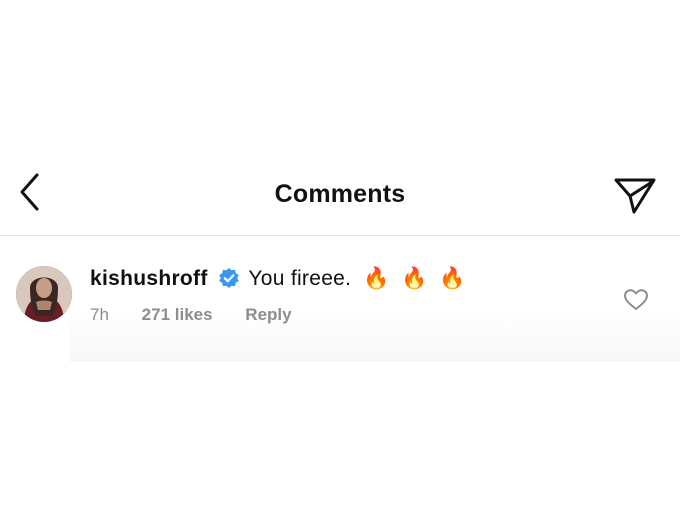 The width and height of the screenshot is (680, 510). I want to click on comments-header: Comments, so click(340, 197).